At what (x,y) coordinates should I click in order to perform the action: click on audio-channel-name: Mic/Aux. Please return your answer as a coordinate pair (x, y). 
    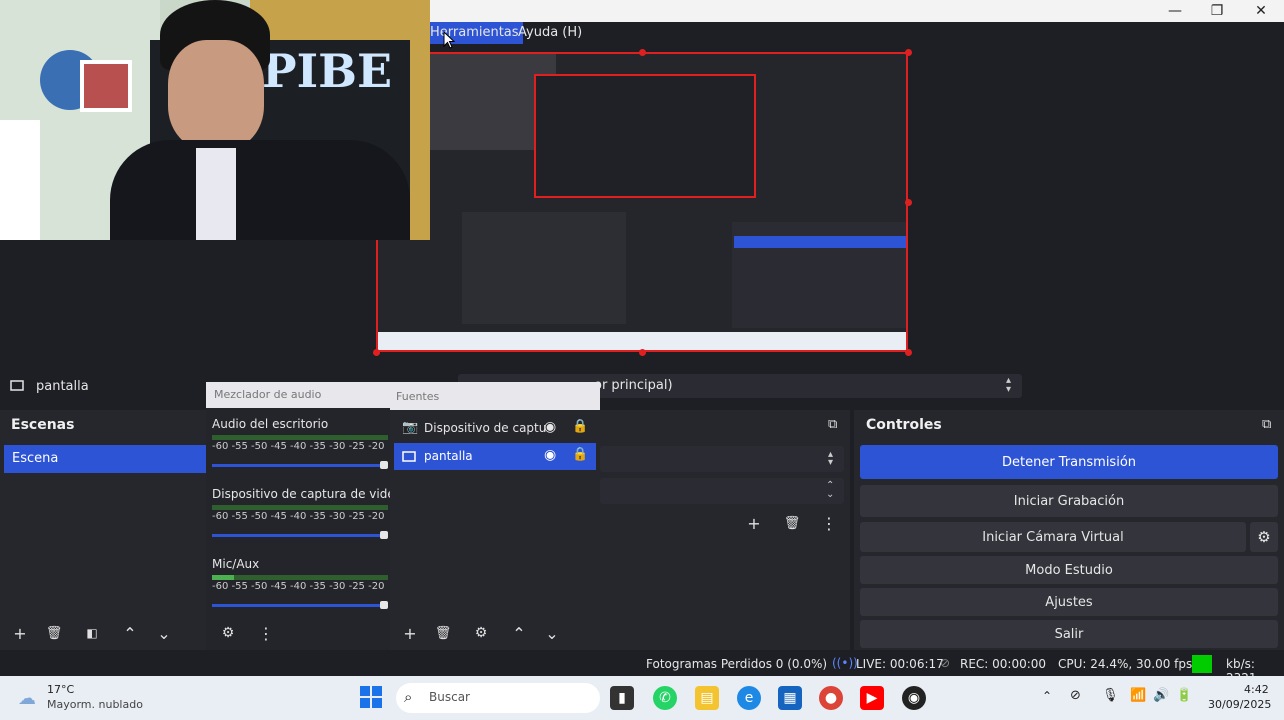
    Looking at the image, I should click on (236, 564).